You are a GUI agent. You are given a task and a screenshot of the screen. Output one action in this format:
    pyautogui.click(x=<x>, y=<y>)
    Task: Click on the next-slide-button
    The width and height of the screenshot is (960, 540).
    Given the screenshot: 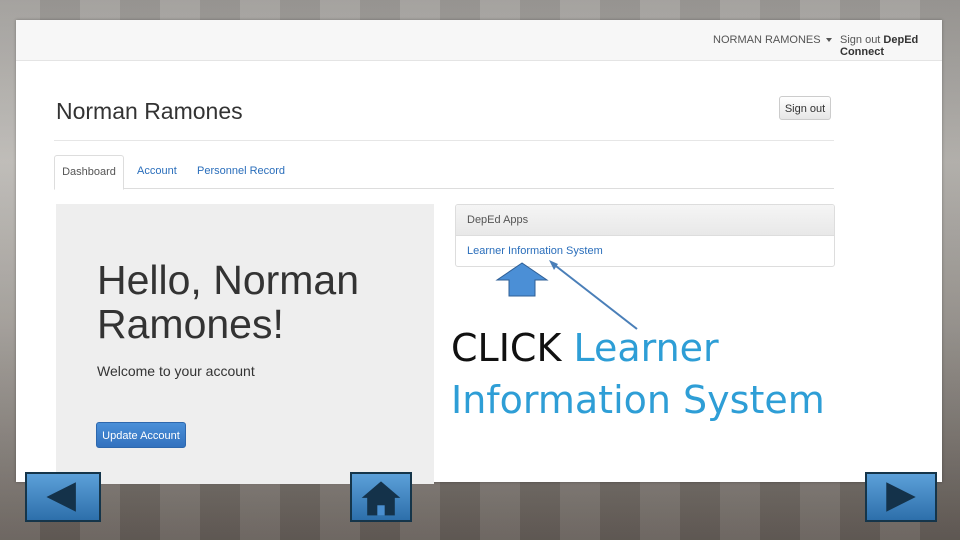 What is the action you would take?
    pyautogui.click(x=901, y=497)
    